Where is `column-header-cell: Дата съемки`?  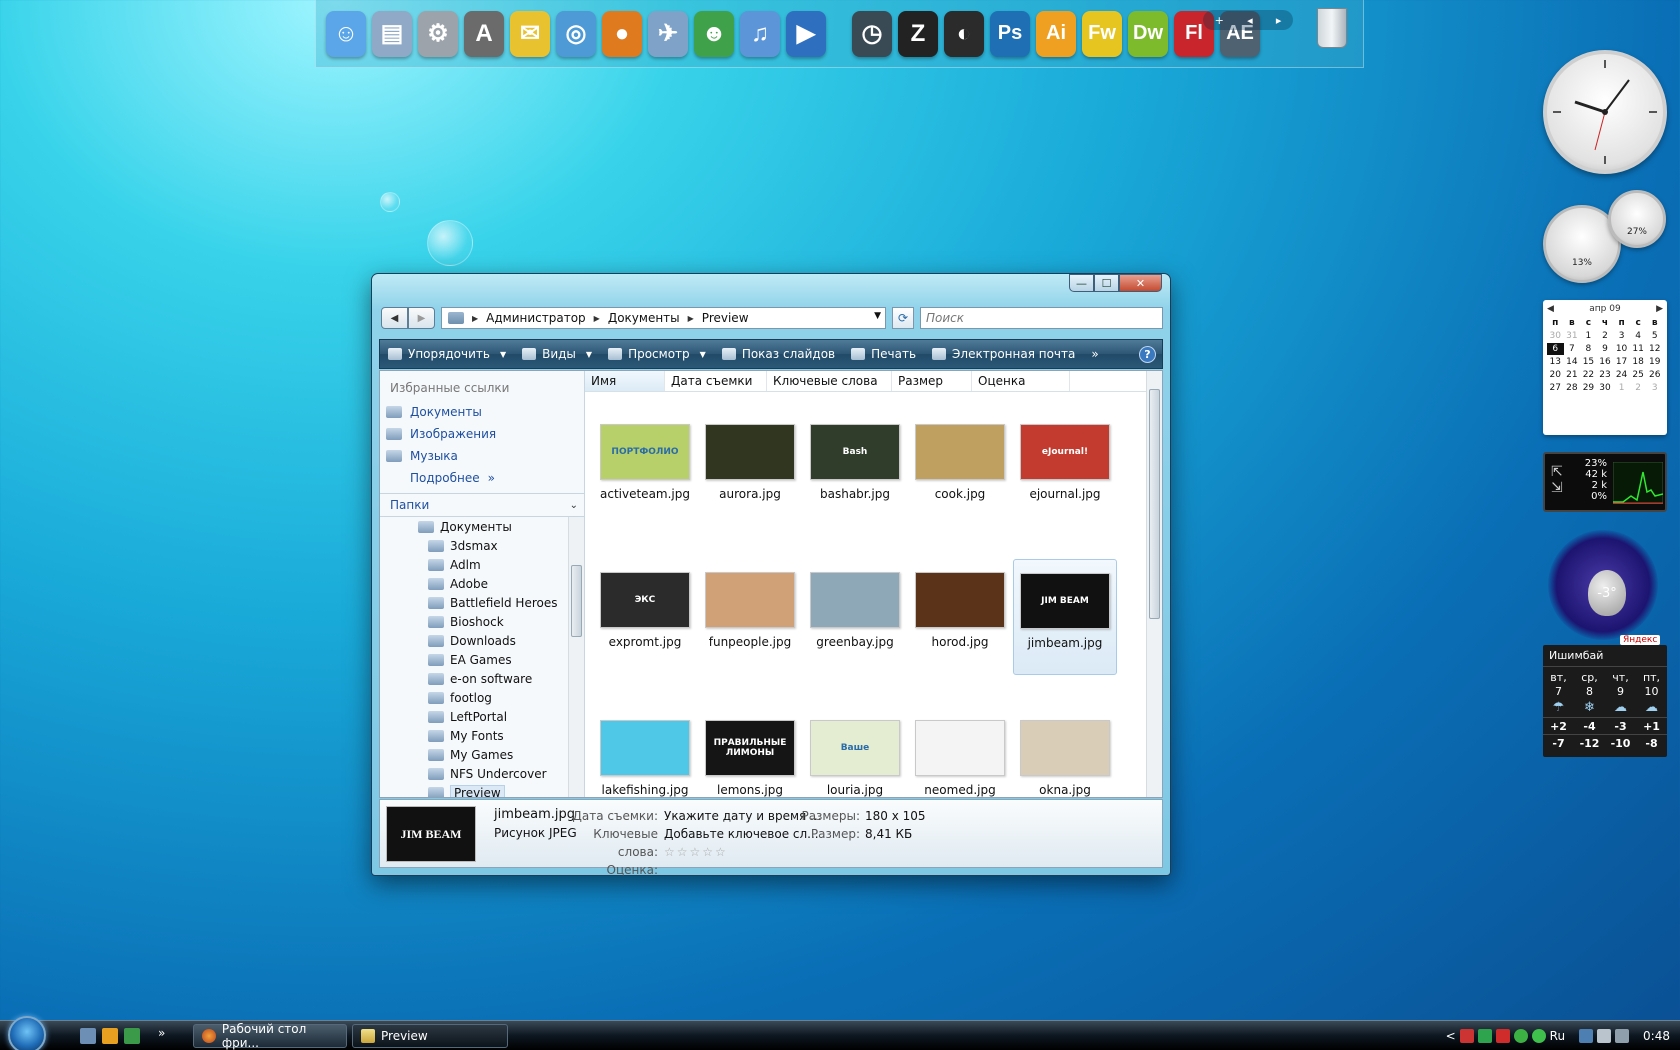
column-header-cell: Дата съемки is located at coordinates (716, 381).